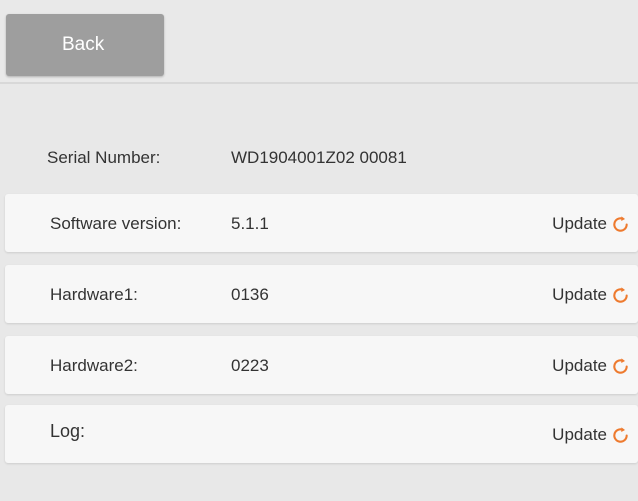 The image size is (638, 501). What do you see at coordinates (321, 223) in the screenshot?
I see `software-version-row: Software version: 5.1.1 Update` at bounding box center [321, 223].